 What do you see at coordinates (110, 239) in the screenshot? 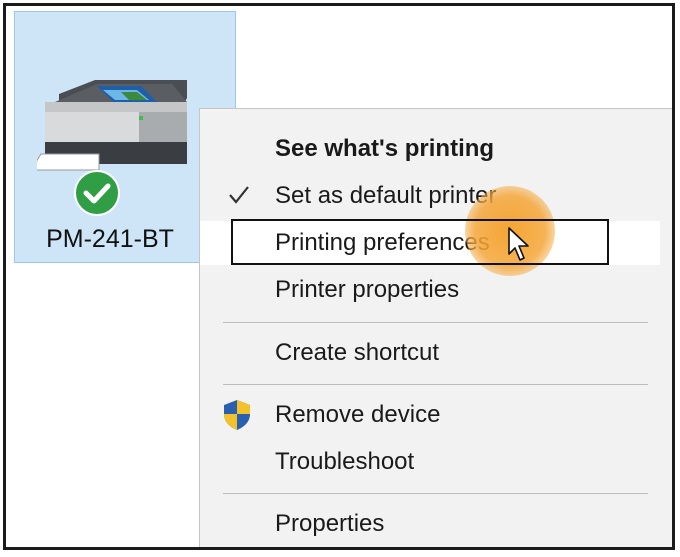
I see `printer-name-label: PM-241-BT` at bounding box center [110, 239].